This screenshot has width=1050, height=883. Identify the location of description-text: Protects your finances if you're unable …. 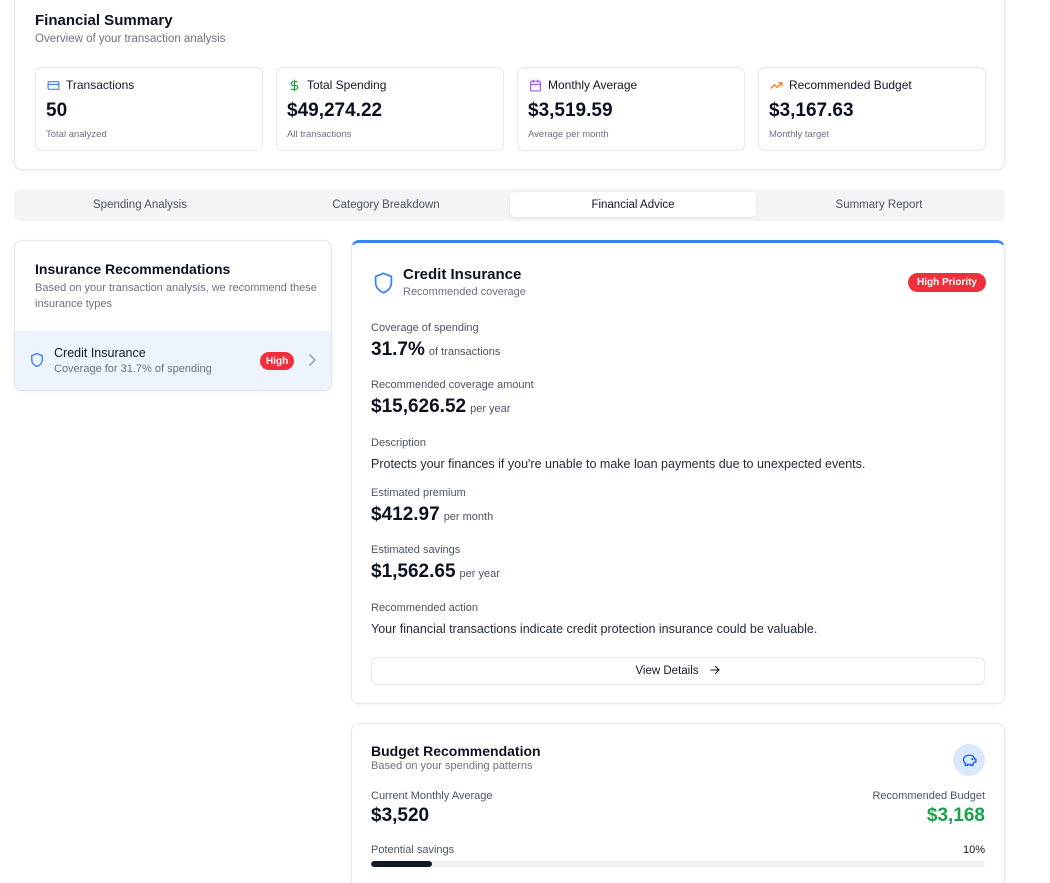
(618, 464).